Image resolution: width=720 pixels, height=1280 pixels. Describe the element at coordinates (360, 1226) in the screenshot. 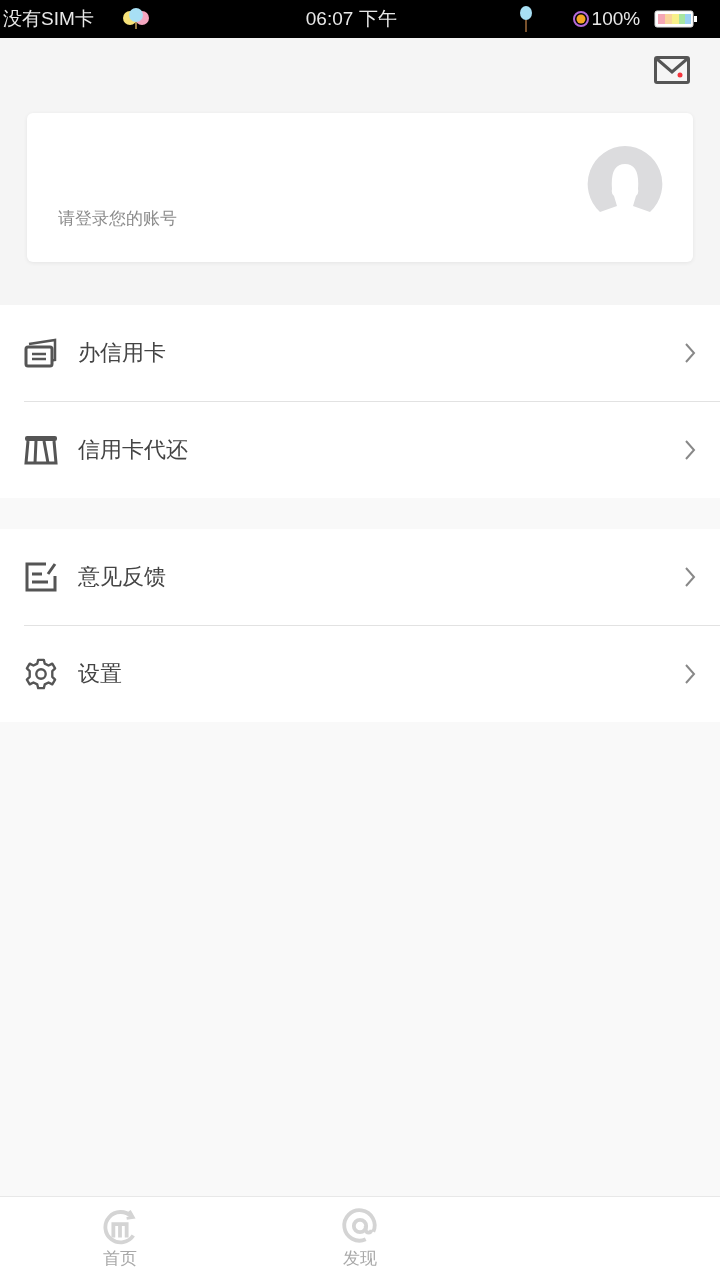

I see `at-sign-icon` at that location.